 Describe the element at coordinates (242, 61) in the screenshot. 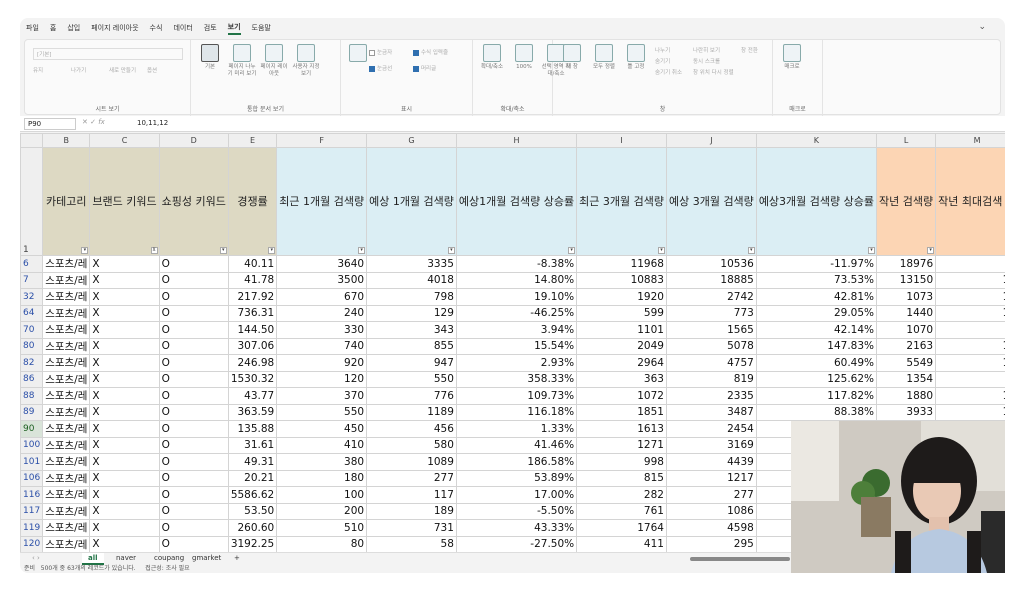

I see `ribbon-button: 페이지 나누기 미리 보기` at that location.